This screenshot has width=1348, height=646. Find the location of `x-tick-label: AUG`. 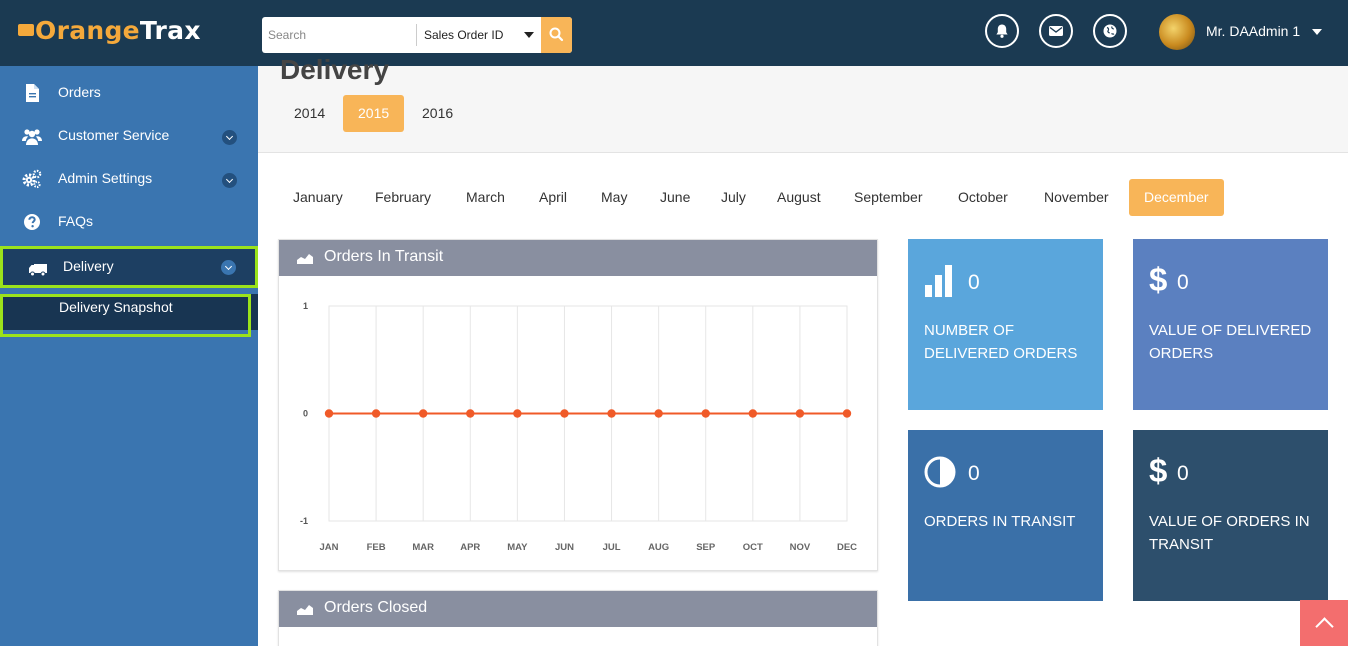

x-tick-label: AUG is located at coordinates (658, 547).